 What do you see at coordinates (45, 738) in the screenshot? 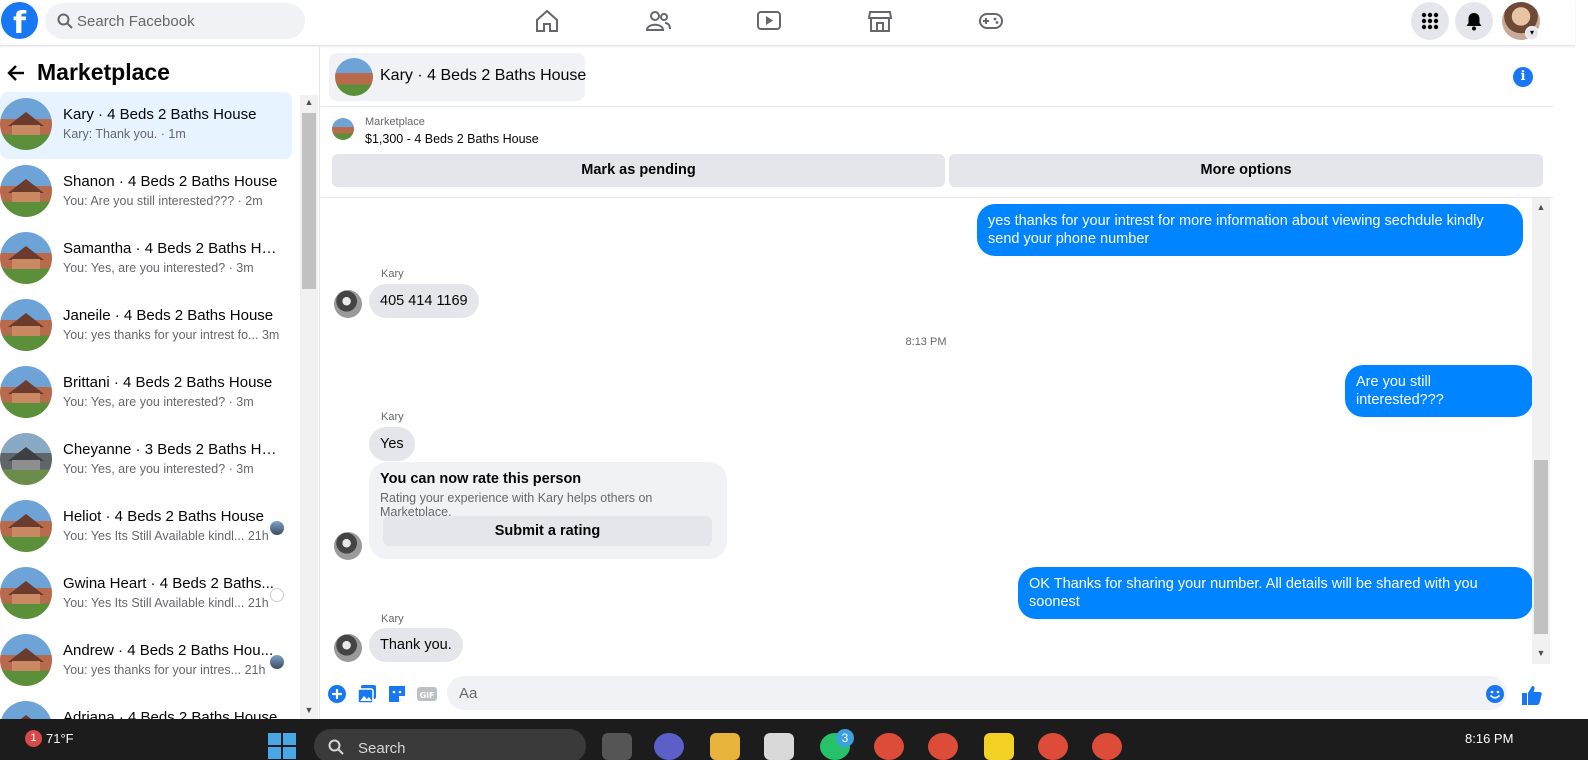
I see `weather-widget: 71°F` at bounding box center [45, 738].